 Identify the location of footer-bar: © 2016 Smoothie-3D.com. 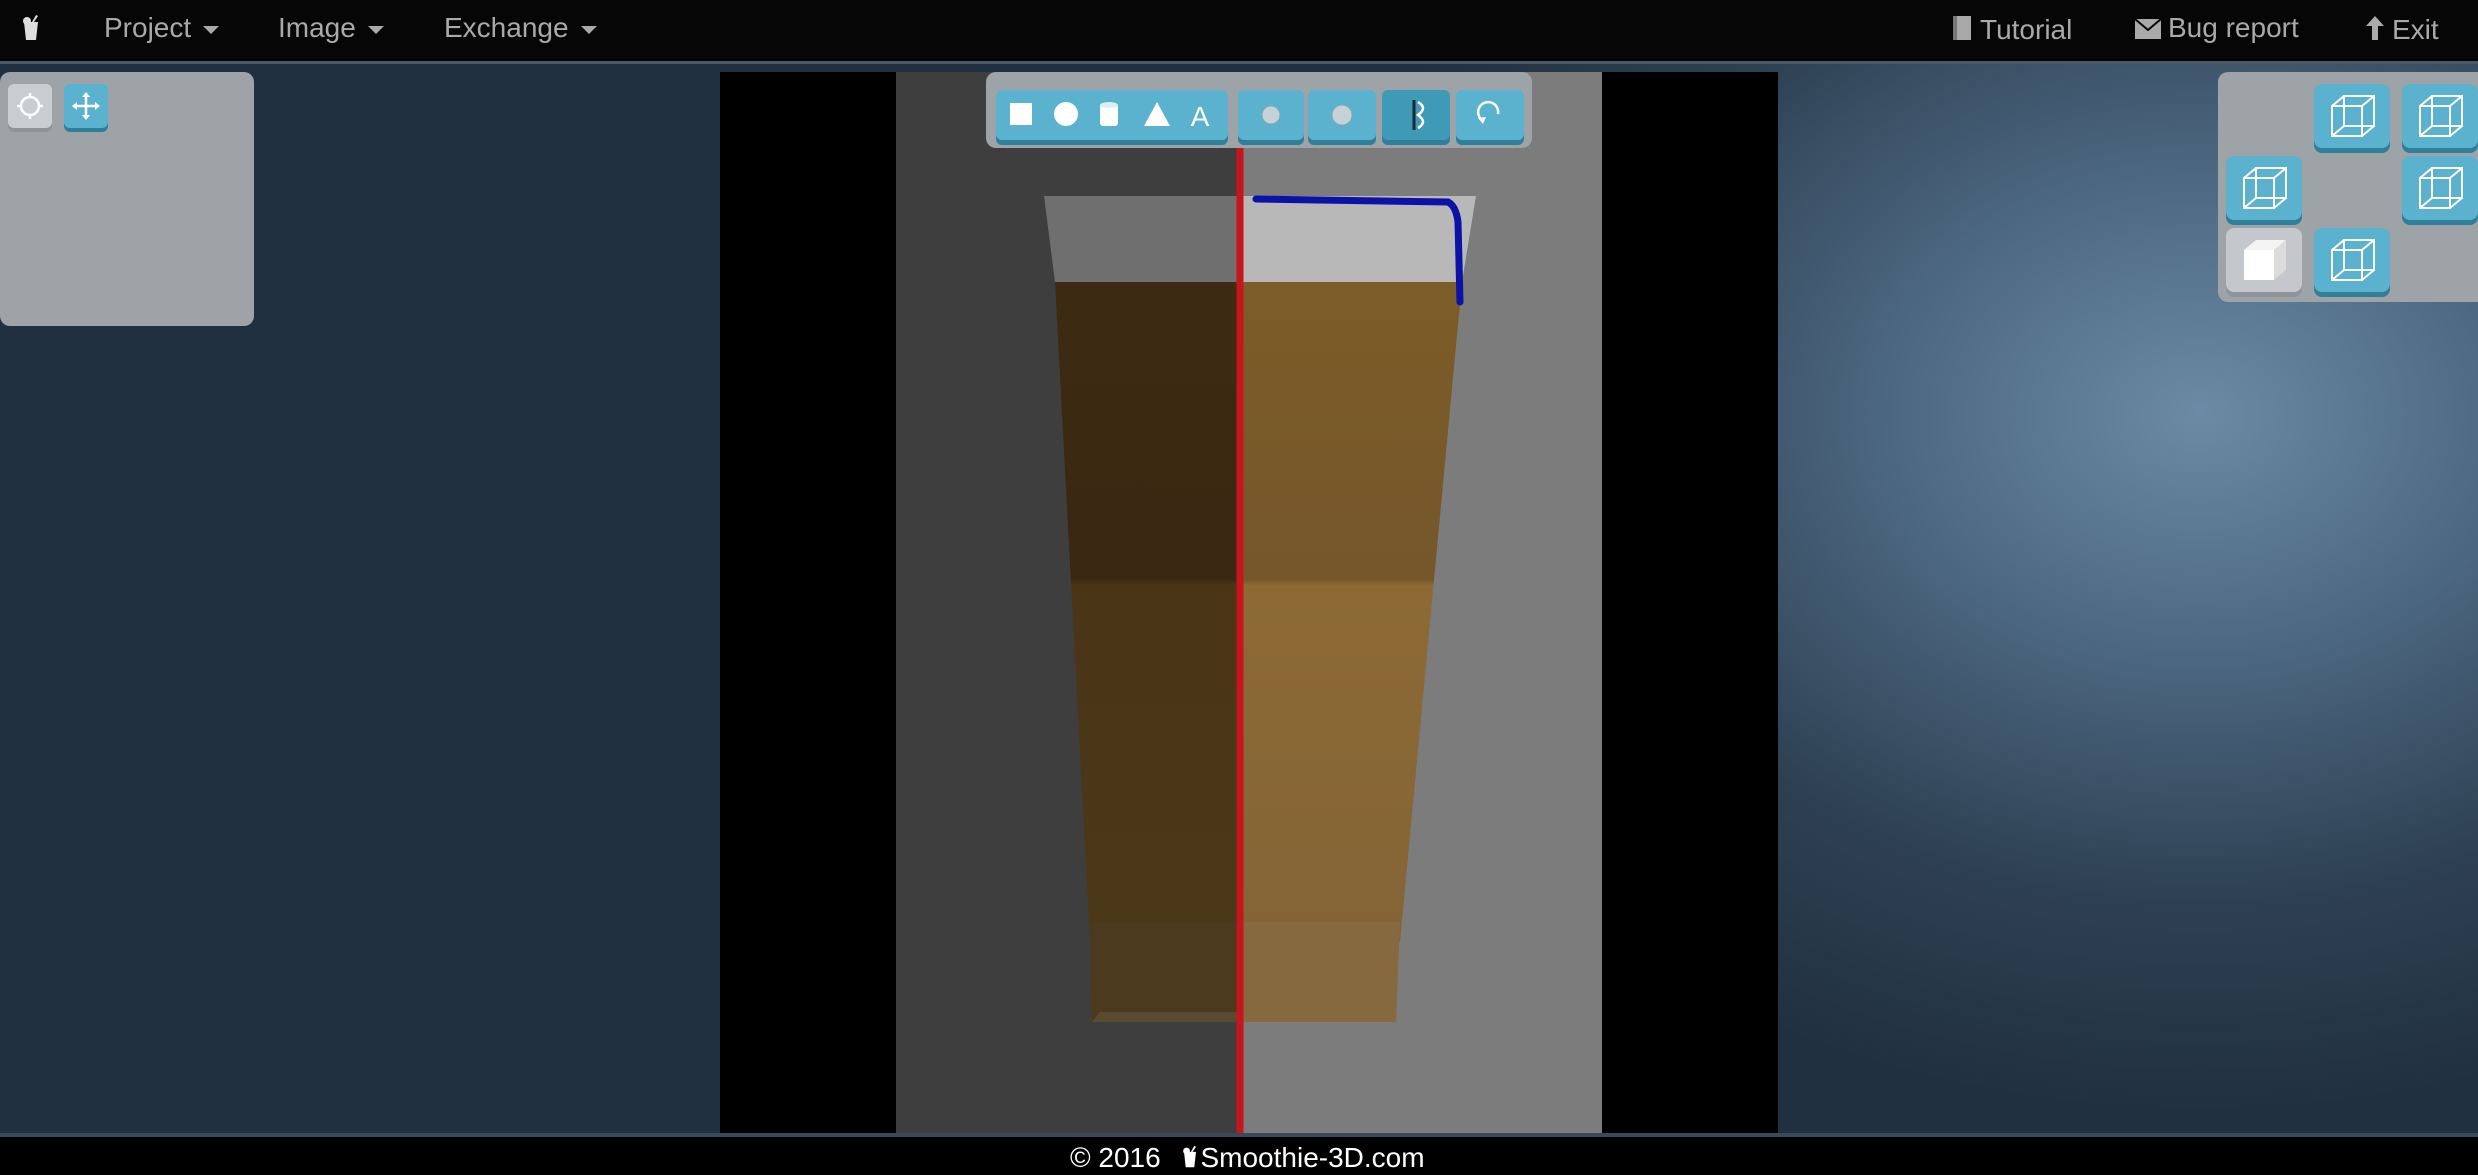
(1239, 1154).